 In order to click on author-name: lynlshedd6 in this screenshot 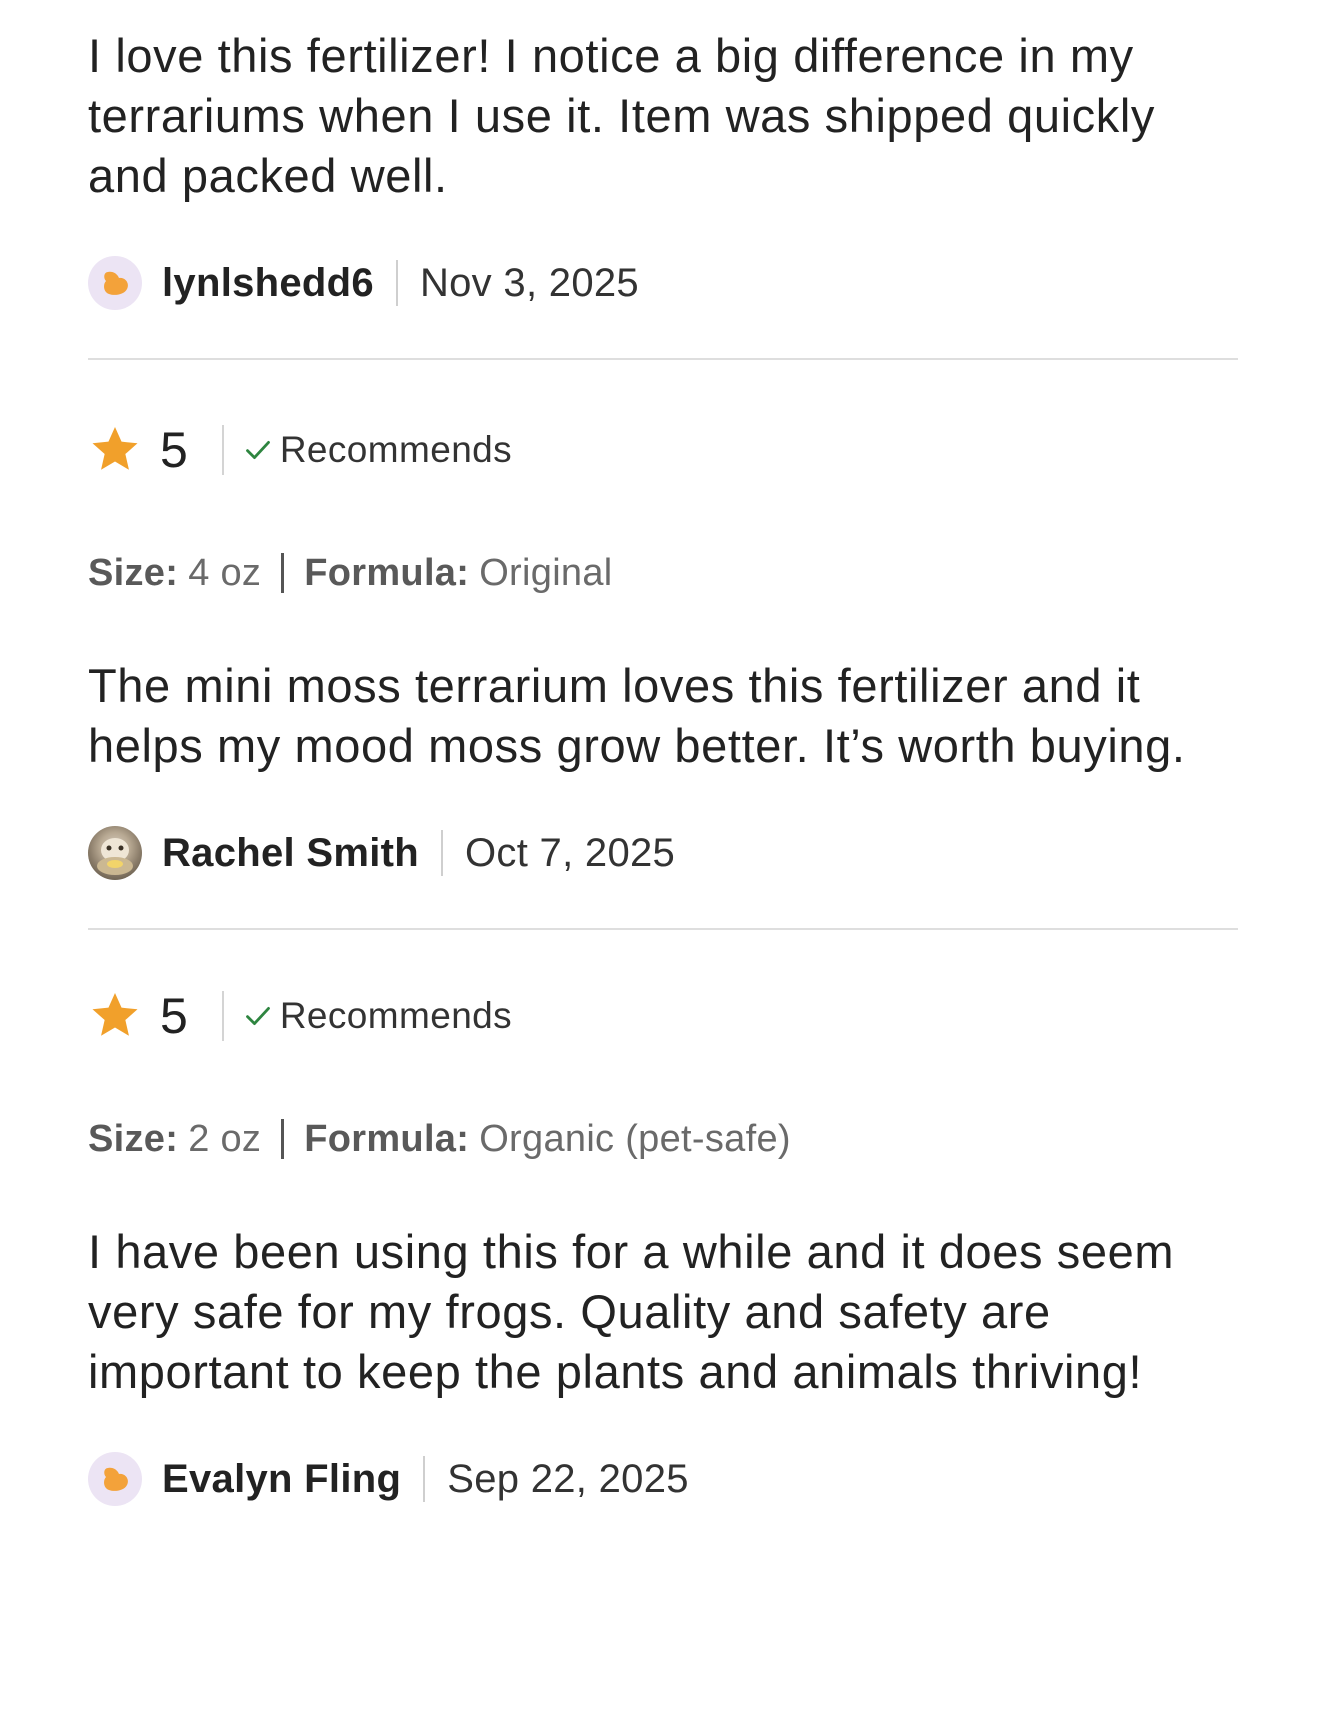, I will do `click(268, 283)`.